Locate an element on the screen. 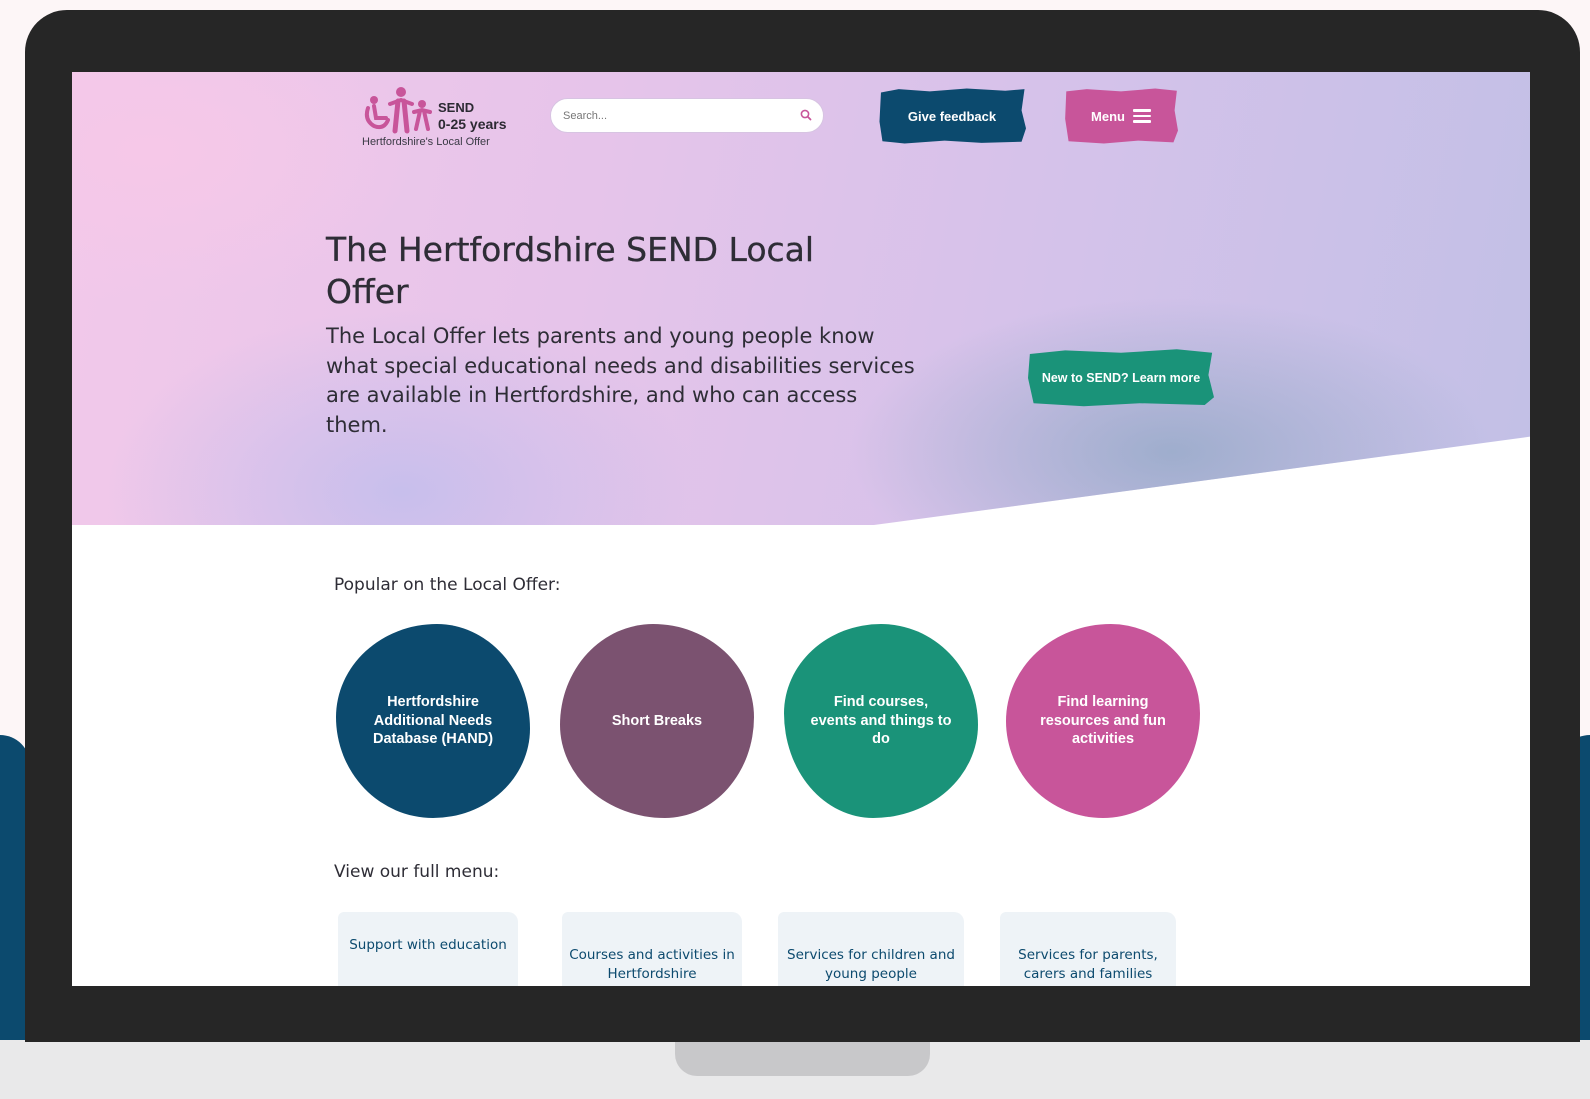 The image size is (1590, 1099). menu-card-services-children: Services for children and young people is located at coordinates (871, 949).